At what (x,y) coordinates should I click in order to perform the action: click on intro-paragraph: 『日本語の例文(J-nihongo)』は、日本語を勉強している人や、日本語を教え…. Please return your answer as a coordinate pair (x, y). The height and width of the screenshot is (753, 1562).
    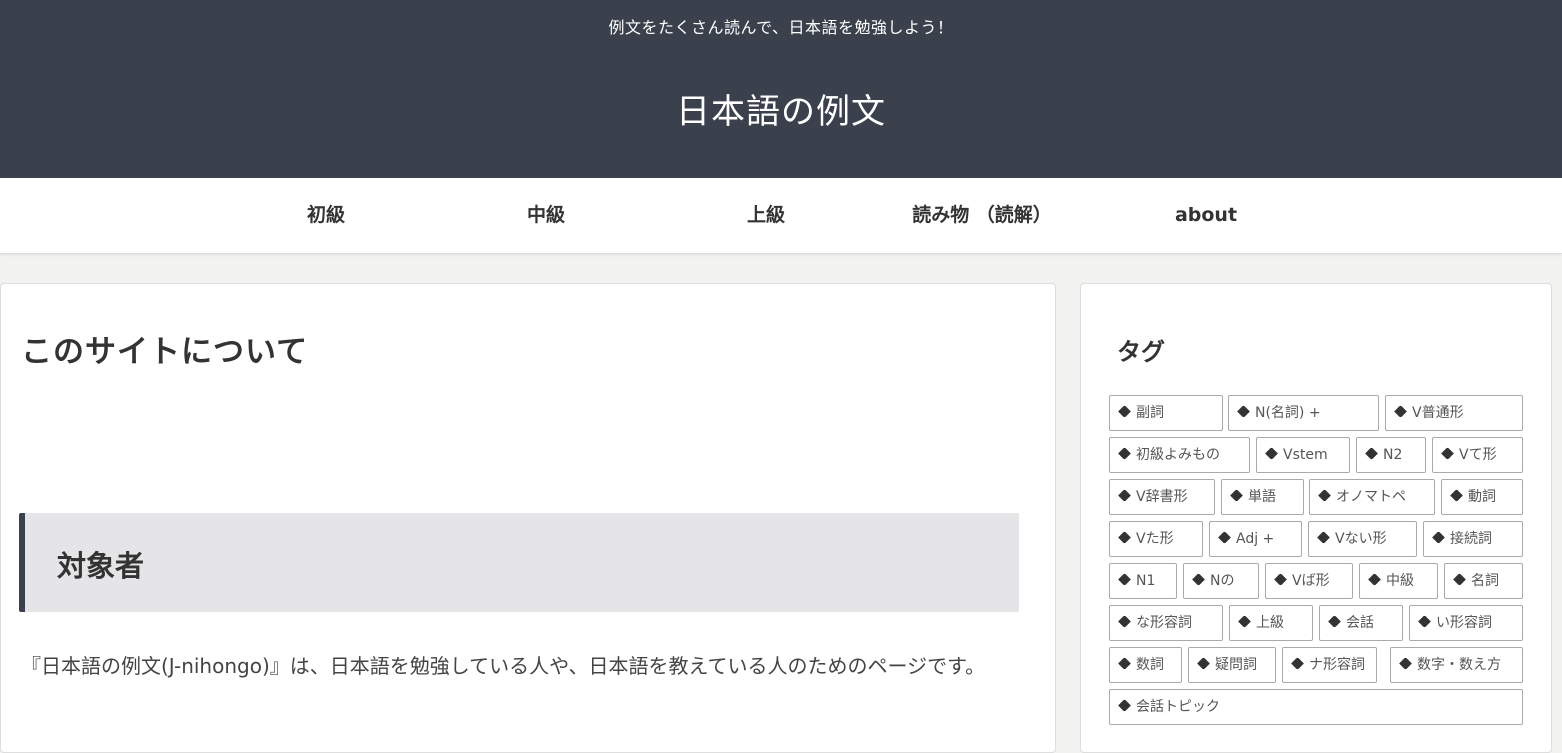
    Looking at the image, I should click on (503, 666).